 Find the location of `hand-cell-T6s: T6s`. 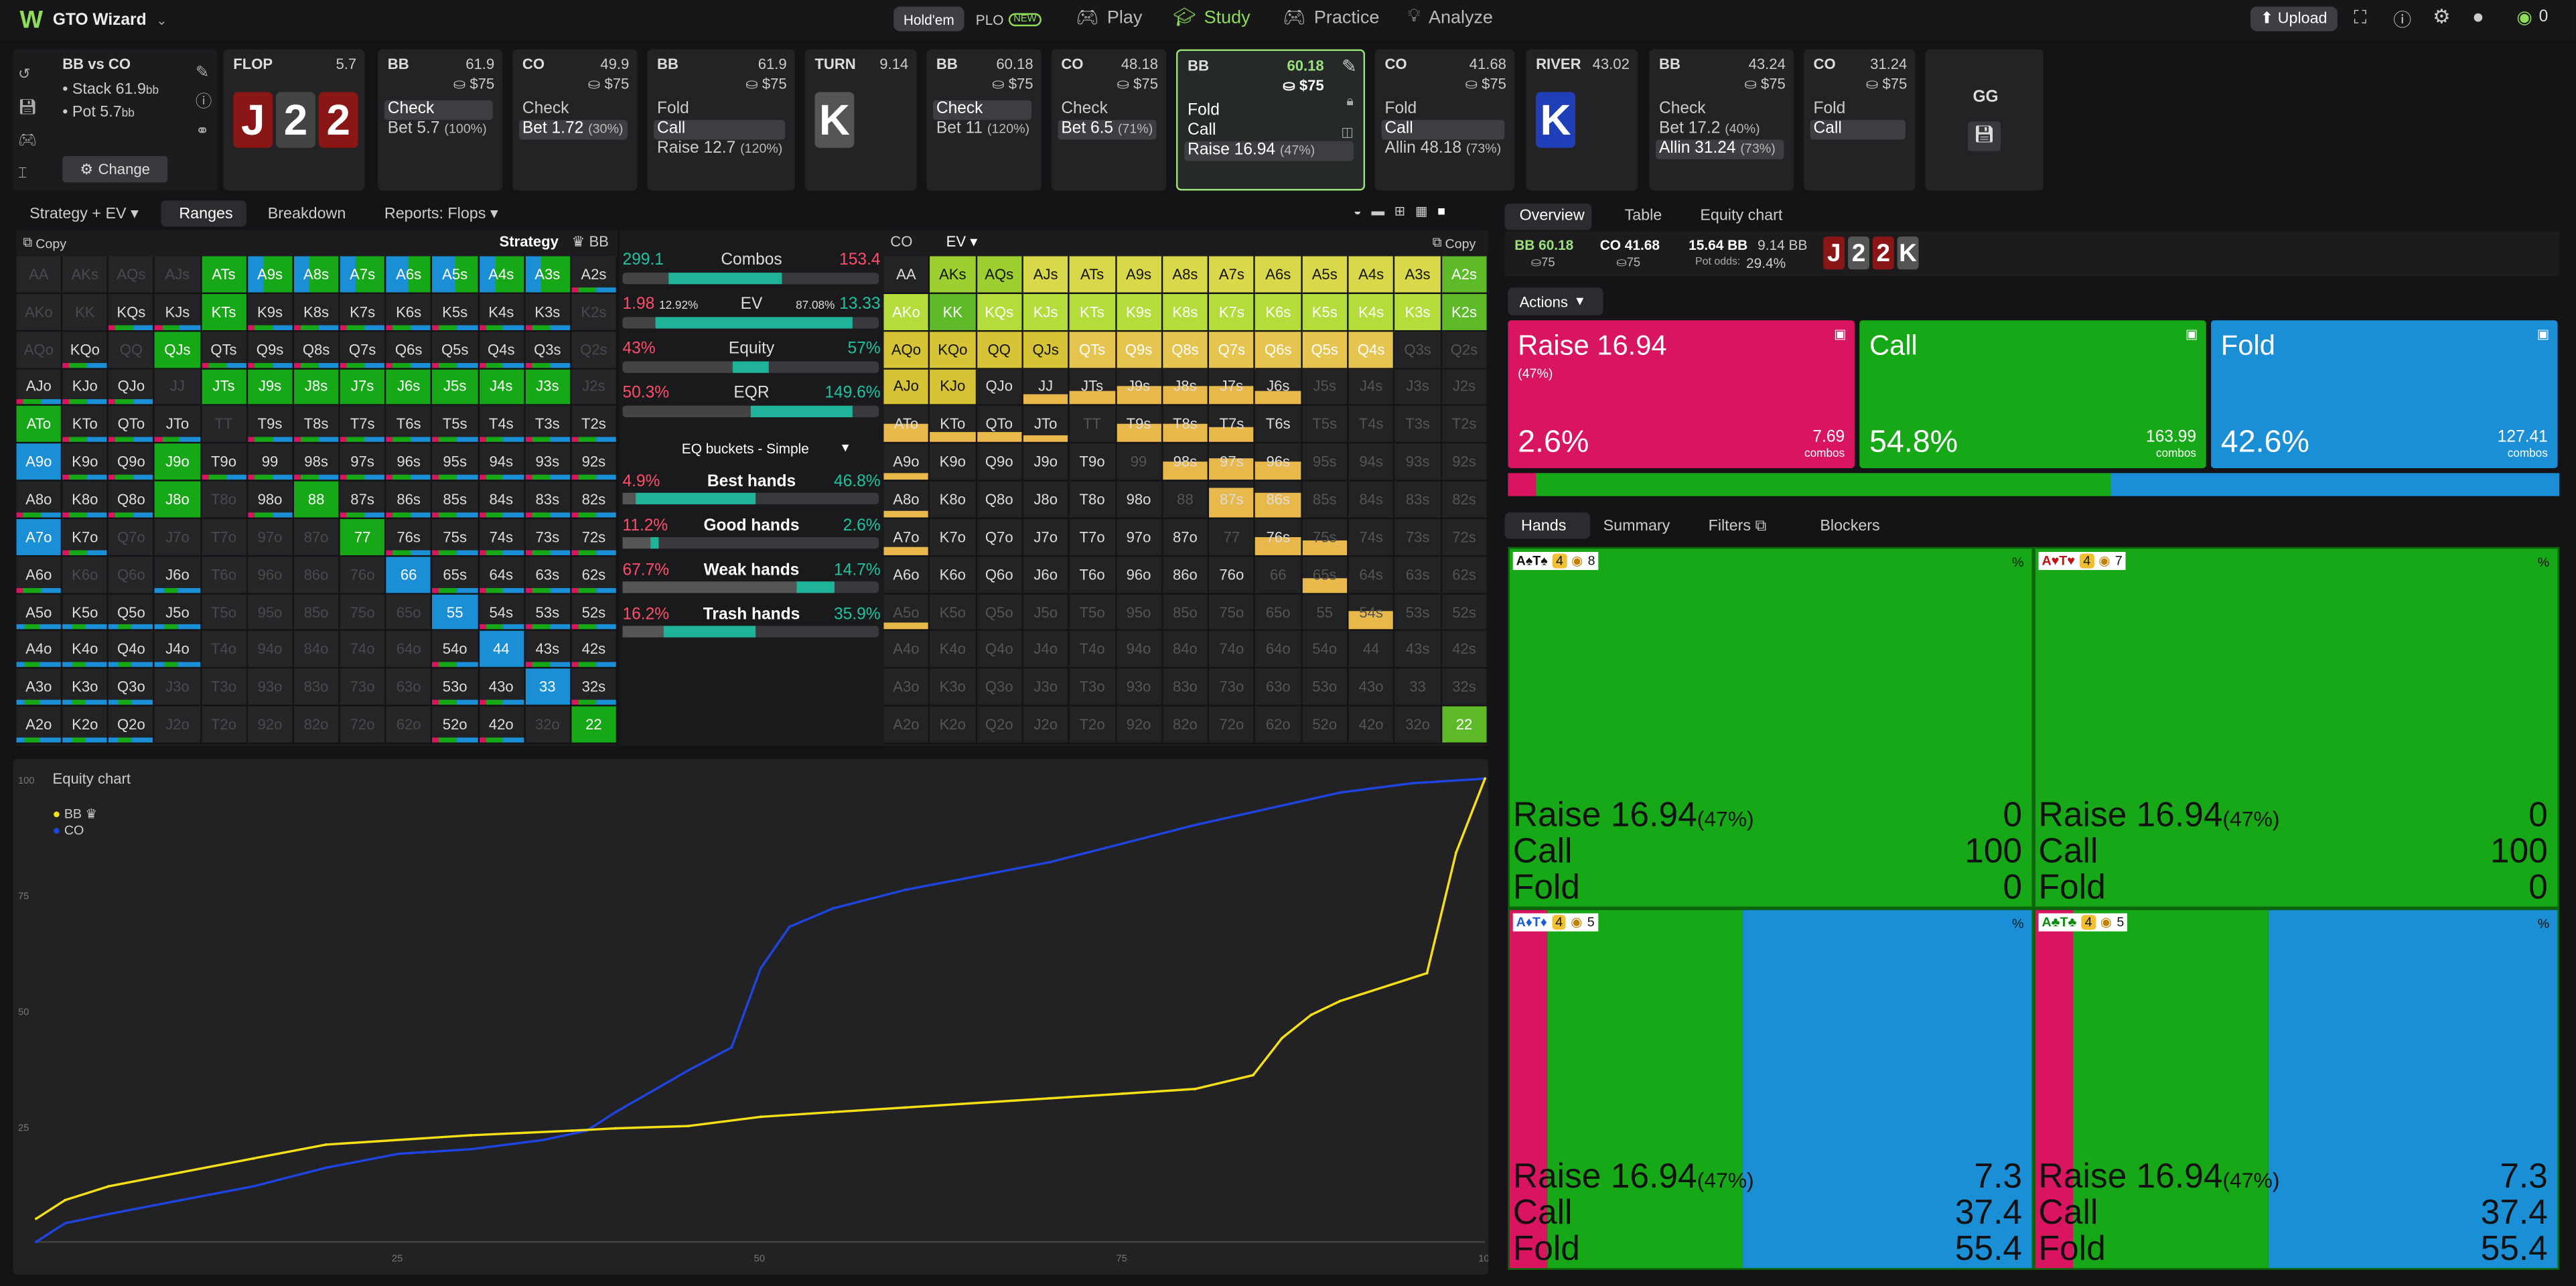

hand-cell-T6s: T6s is located at coordinates (409, 425).